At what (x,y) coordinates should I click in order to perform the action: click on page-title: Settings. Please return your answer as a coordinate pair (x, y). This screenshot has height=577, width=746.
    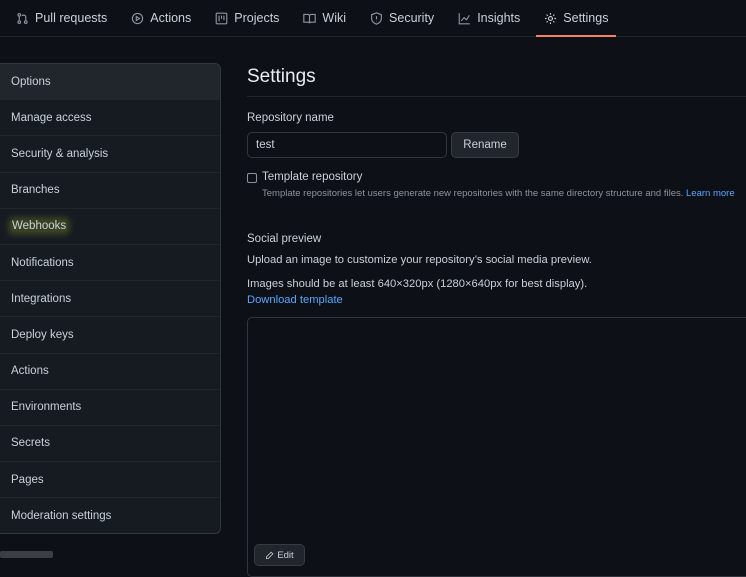
    Looking at the image, I should click on (496, 80).